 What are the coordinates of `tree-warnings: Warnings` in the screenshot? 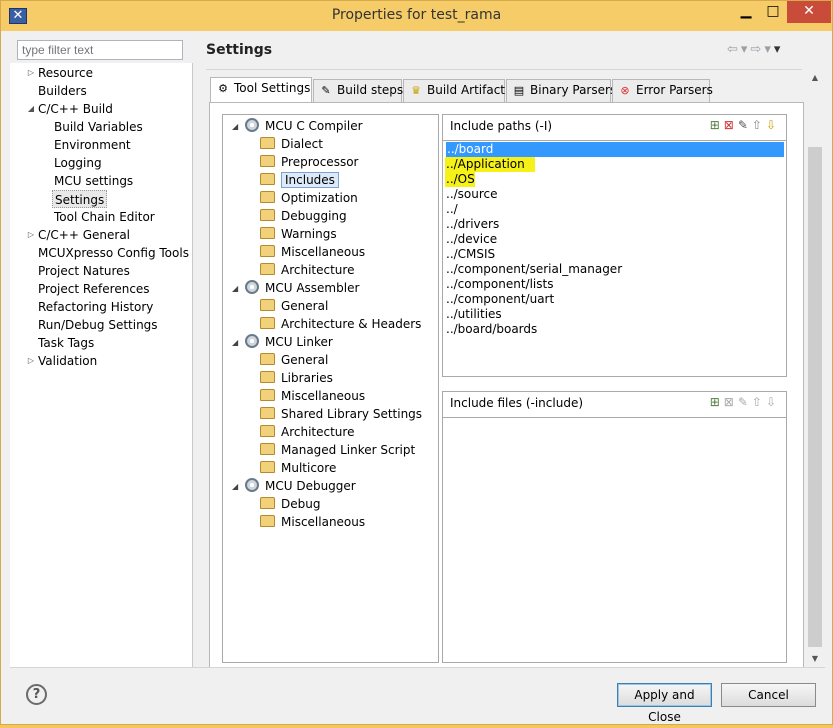 It's located at (298, 234).